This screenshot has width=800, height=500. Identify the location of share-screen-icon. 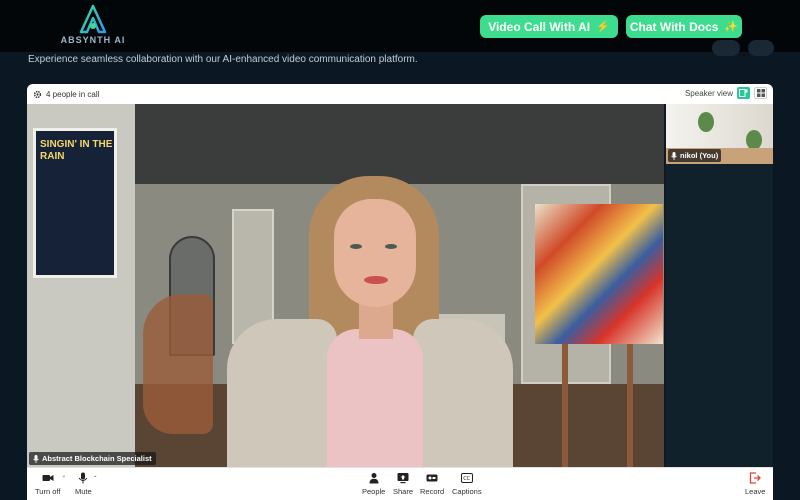
(403, 478).